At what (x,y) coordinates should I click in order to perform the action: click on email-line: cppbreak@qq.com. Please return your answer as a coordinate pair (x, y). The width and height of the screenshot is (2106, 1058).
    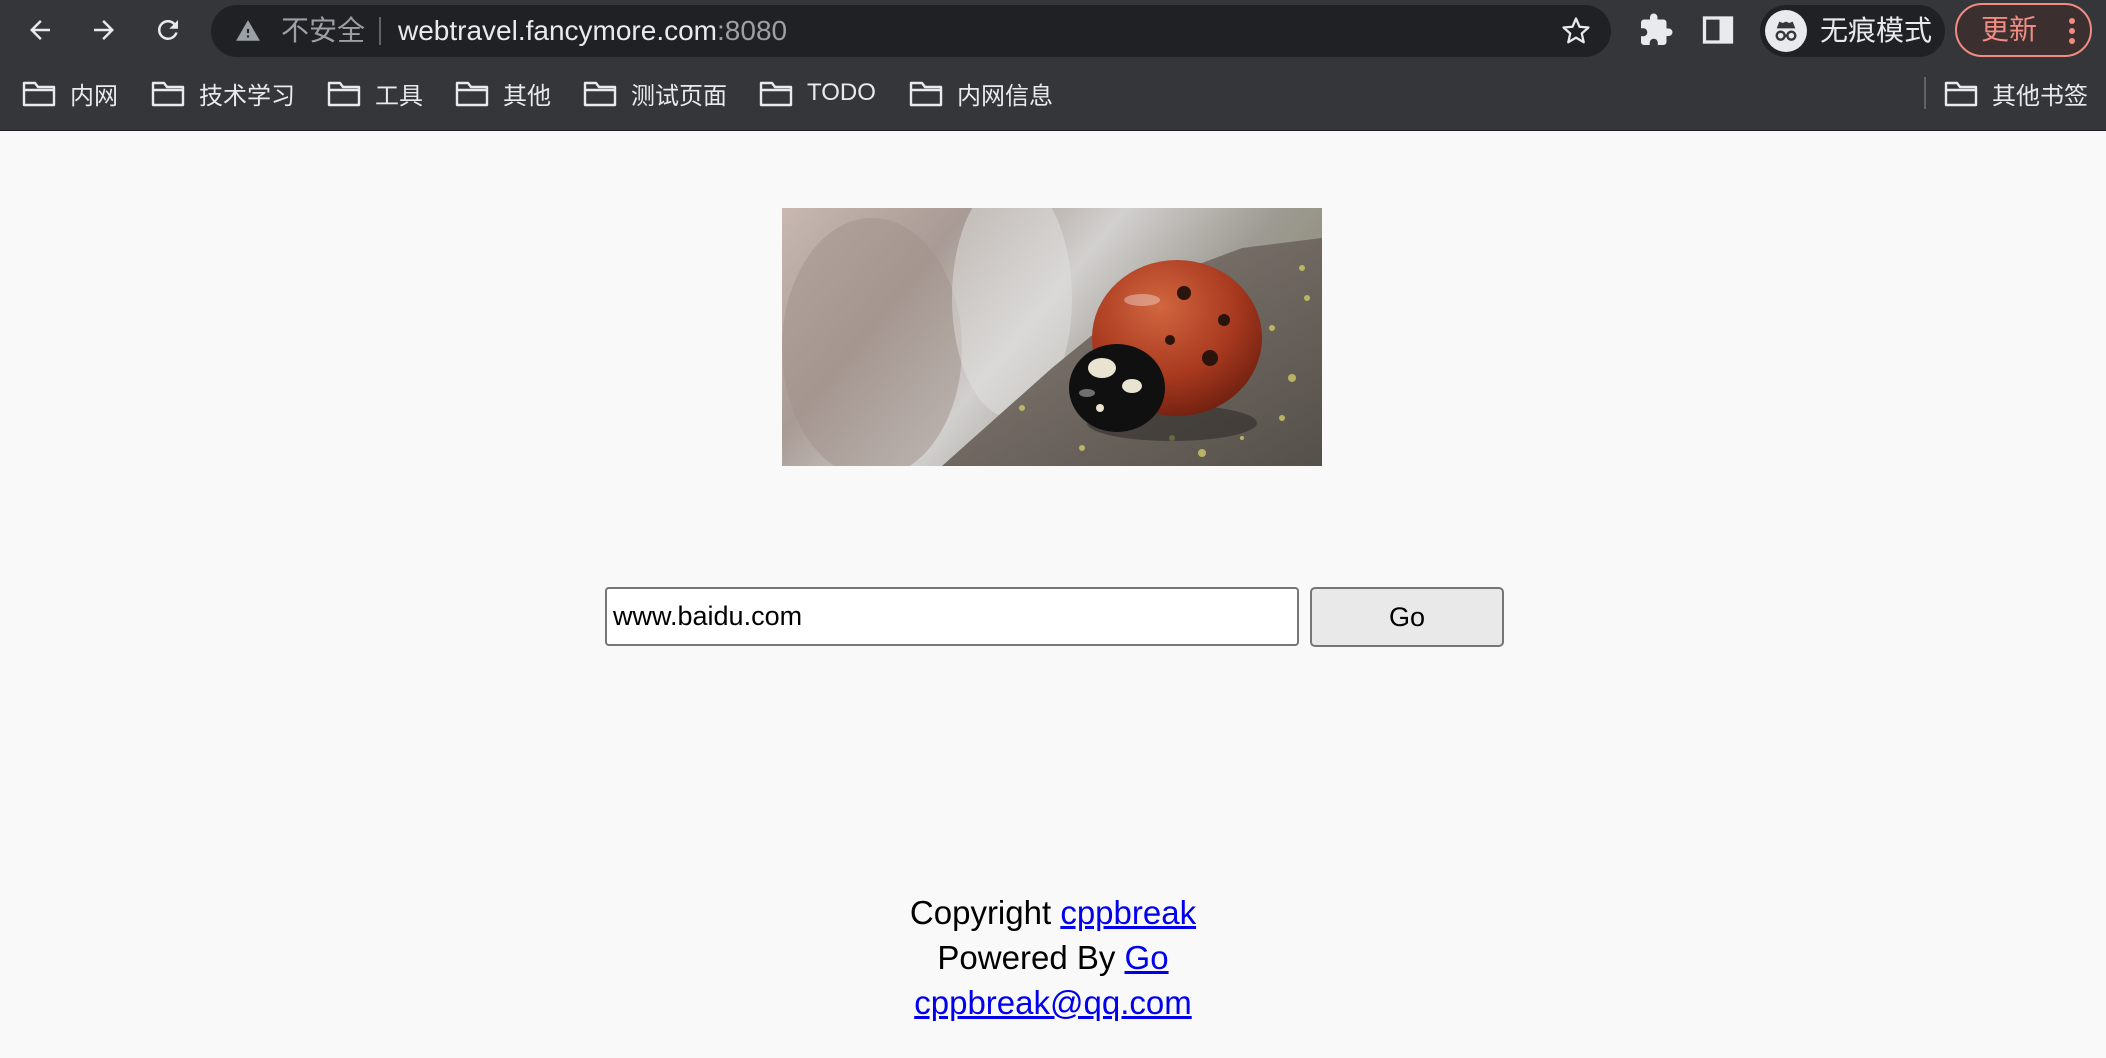
    Looking at the image, I should click on (1053, 1002).